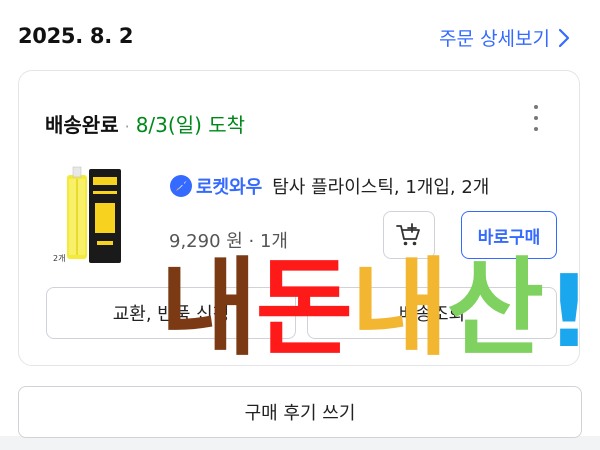  I want to click on track-shipment-button: 배송조회, so click(432, 313).